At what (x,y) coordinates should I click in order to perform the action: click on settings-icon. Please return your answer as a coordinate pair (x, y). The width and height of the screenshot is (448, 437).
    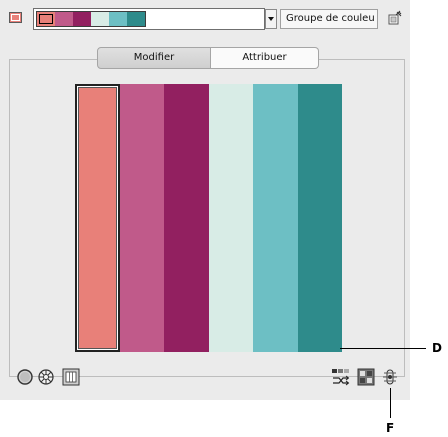
    Looking at the image, I should click on (390, 377).